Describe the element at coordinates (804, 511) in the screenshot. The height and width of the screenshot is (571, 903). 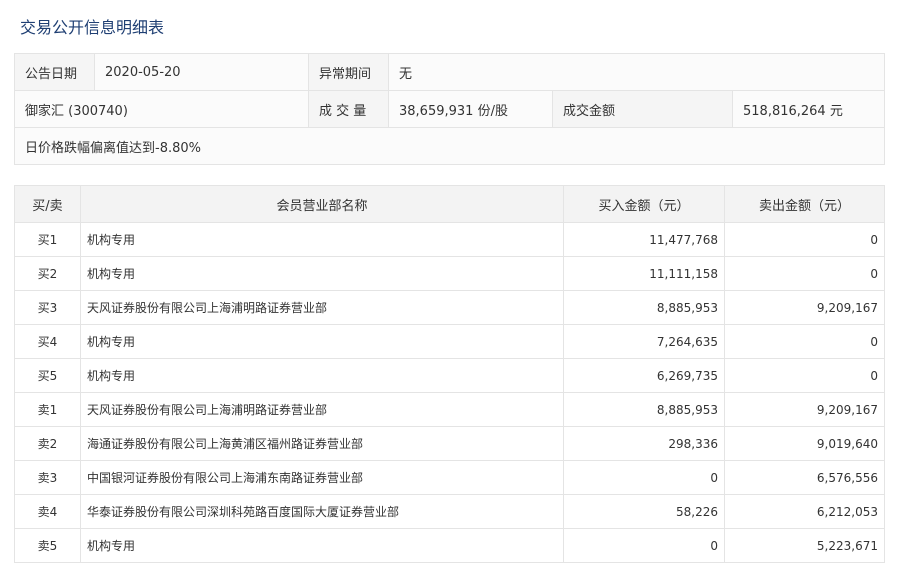
I see `row-sell-amount: 6,212,053` at that location.